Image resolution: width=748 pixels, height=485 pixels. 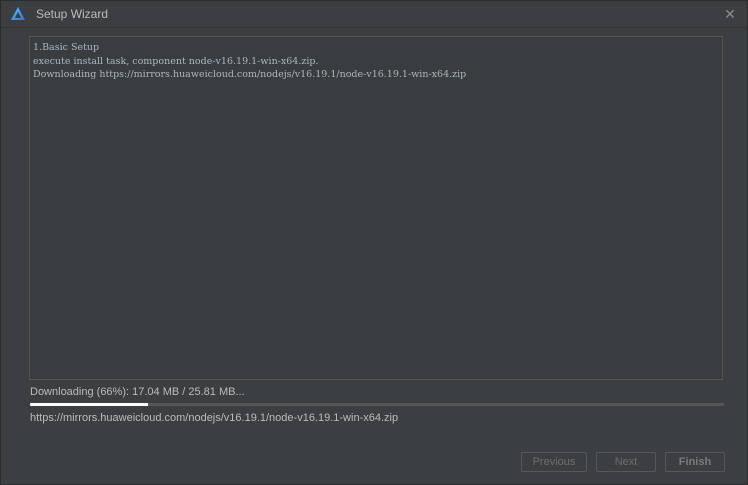 I want to click on window-title: Setup Wizard, so click(x=72, y=14).